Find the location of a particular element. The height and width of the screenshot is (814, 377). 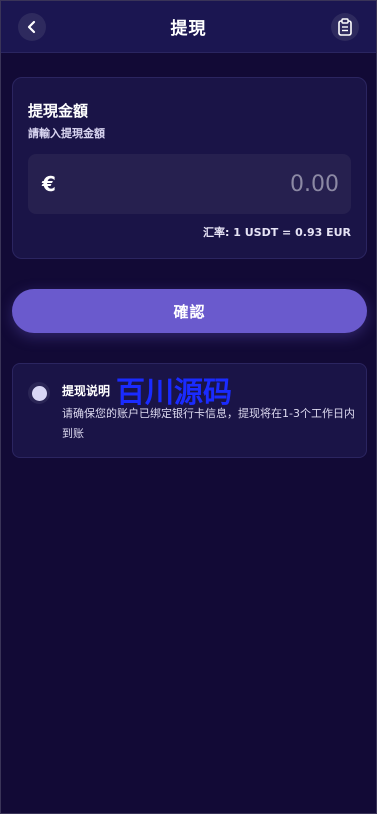

info-text: 请确保您的账户已绑定银行卡信息，提现将在1-3个工作日内到账 is located at coordinates (208, 423).